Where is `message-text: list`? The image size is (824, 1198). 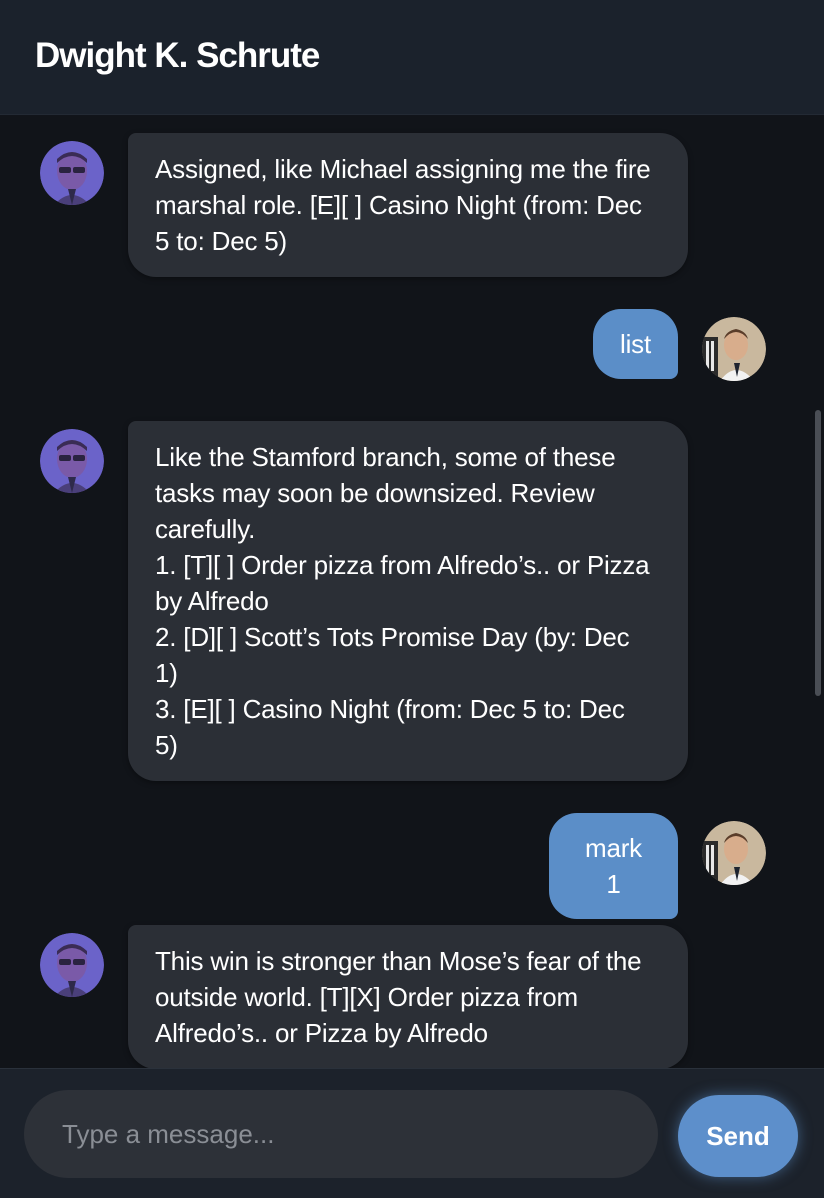
message-text: list is located at coordinates (635, 344).